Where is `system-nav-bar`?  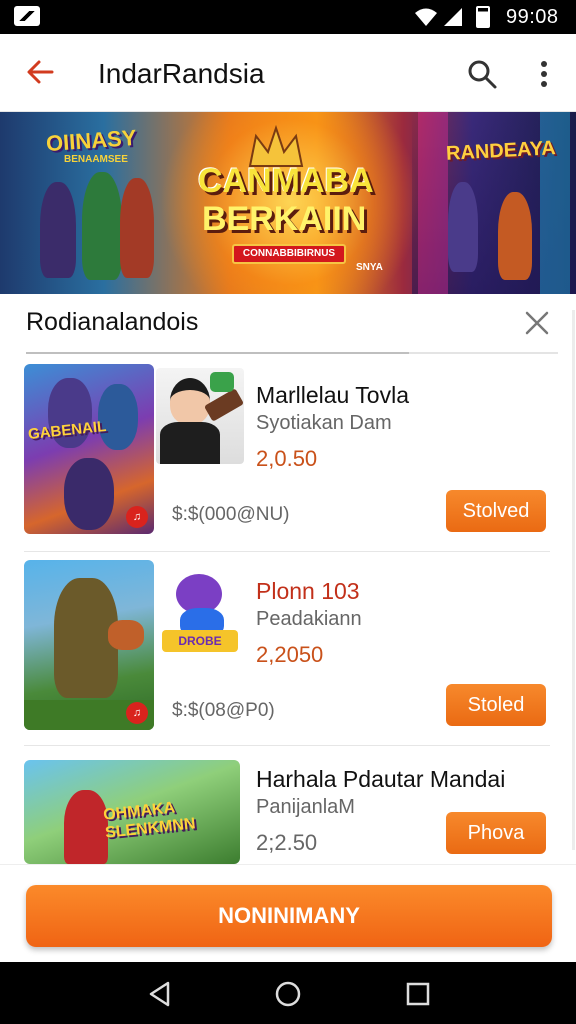 system-nav-bar is located at coordinates (288, 993).